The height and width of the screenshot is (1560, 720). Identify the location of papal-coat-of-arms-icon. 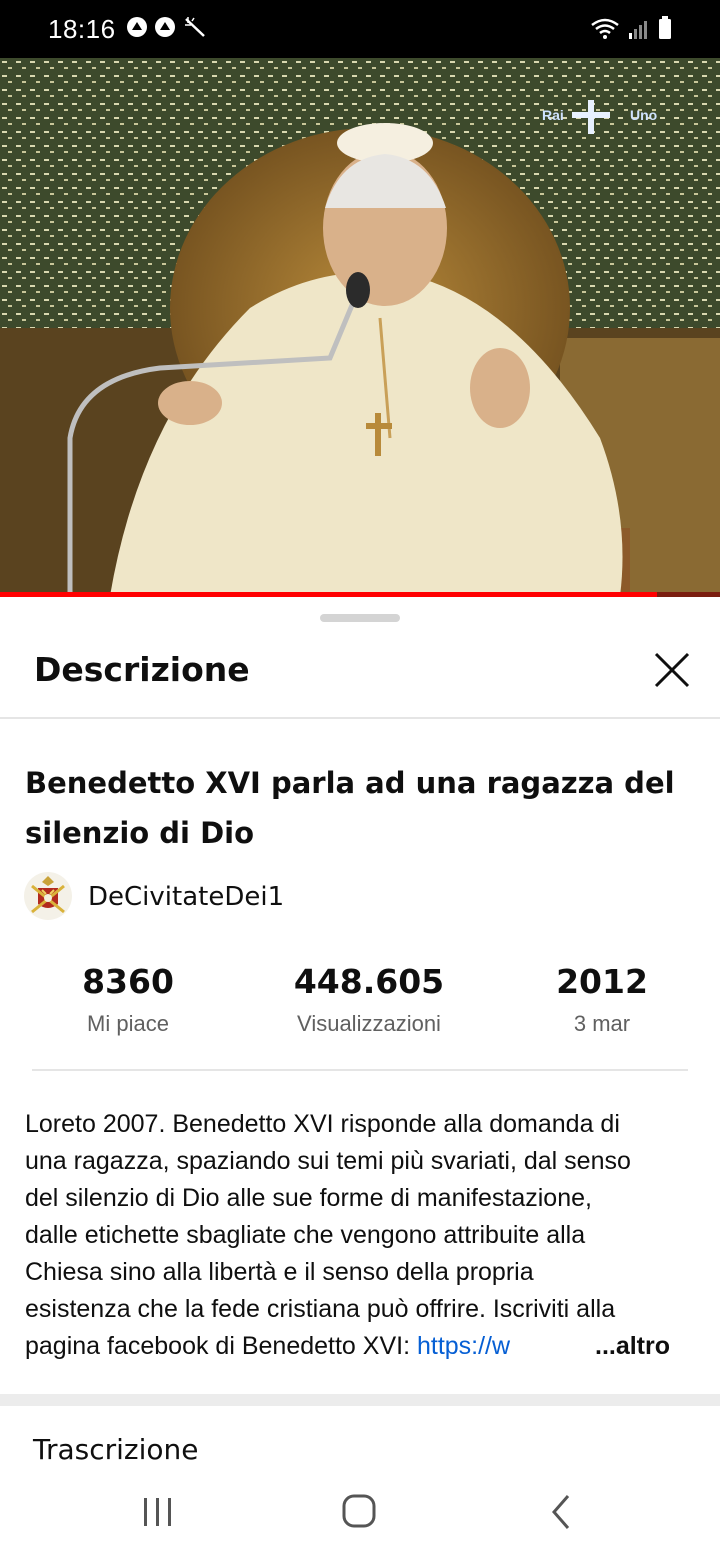
(48, 895).